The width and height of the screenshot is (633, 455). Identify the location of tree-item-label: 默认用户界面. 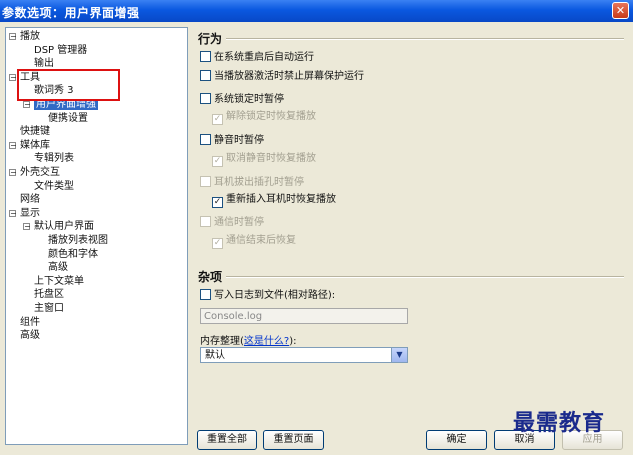
(64, 227).